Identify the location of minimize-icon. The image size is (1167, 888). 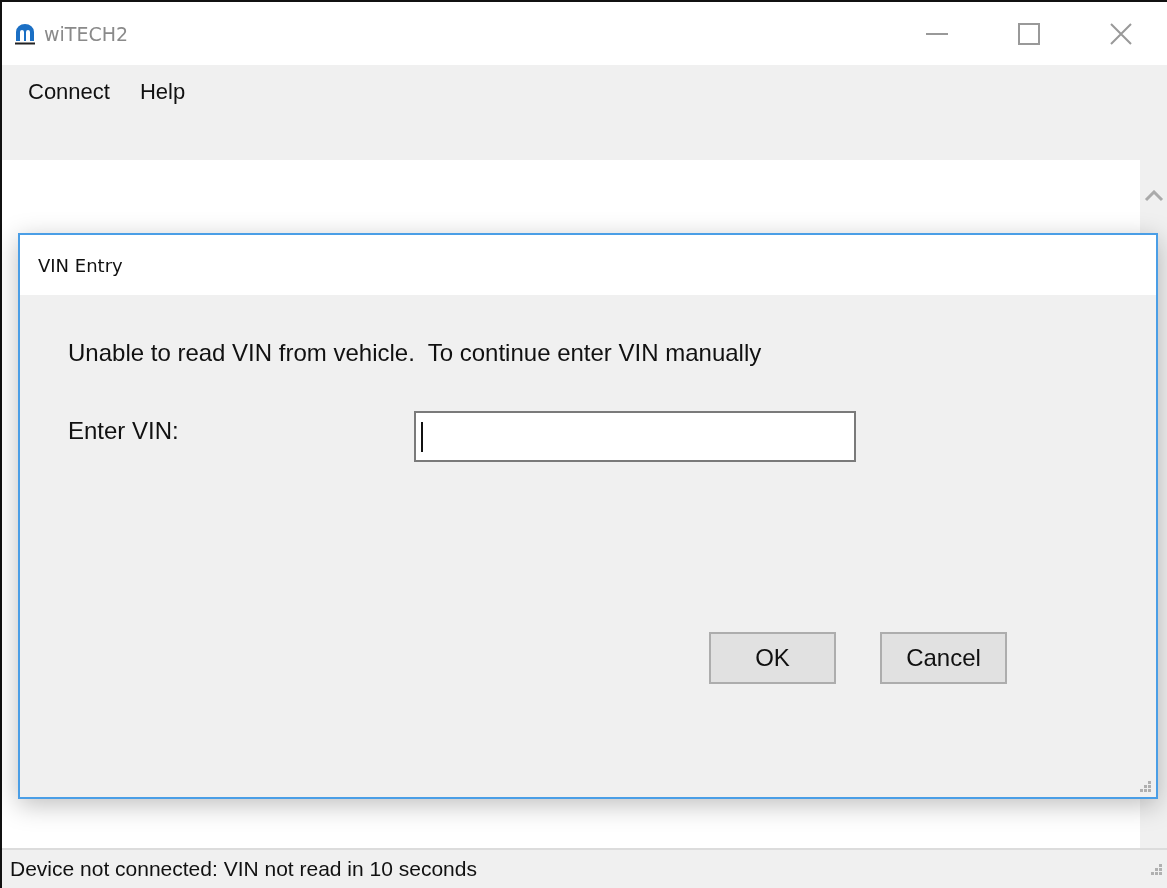
(937, 33).